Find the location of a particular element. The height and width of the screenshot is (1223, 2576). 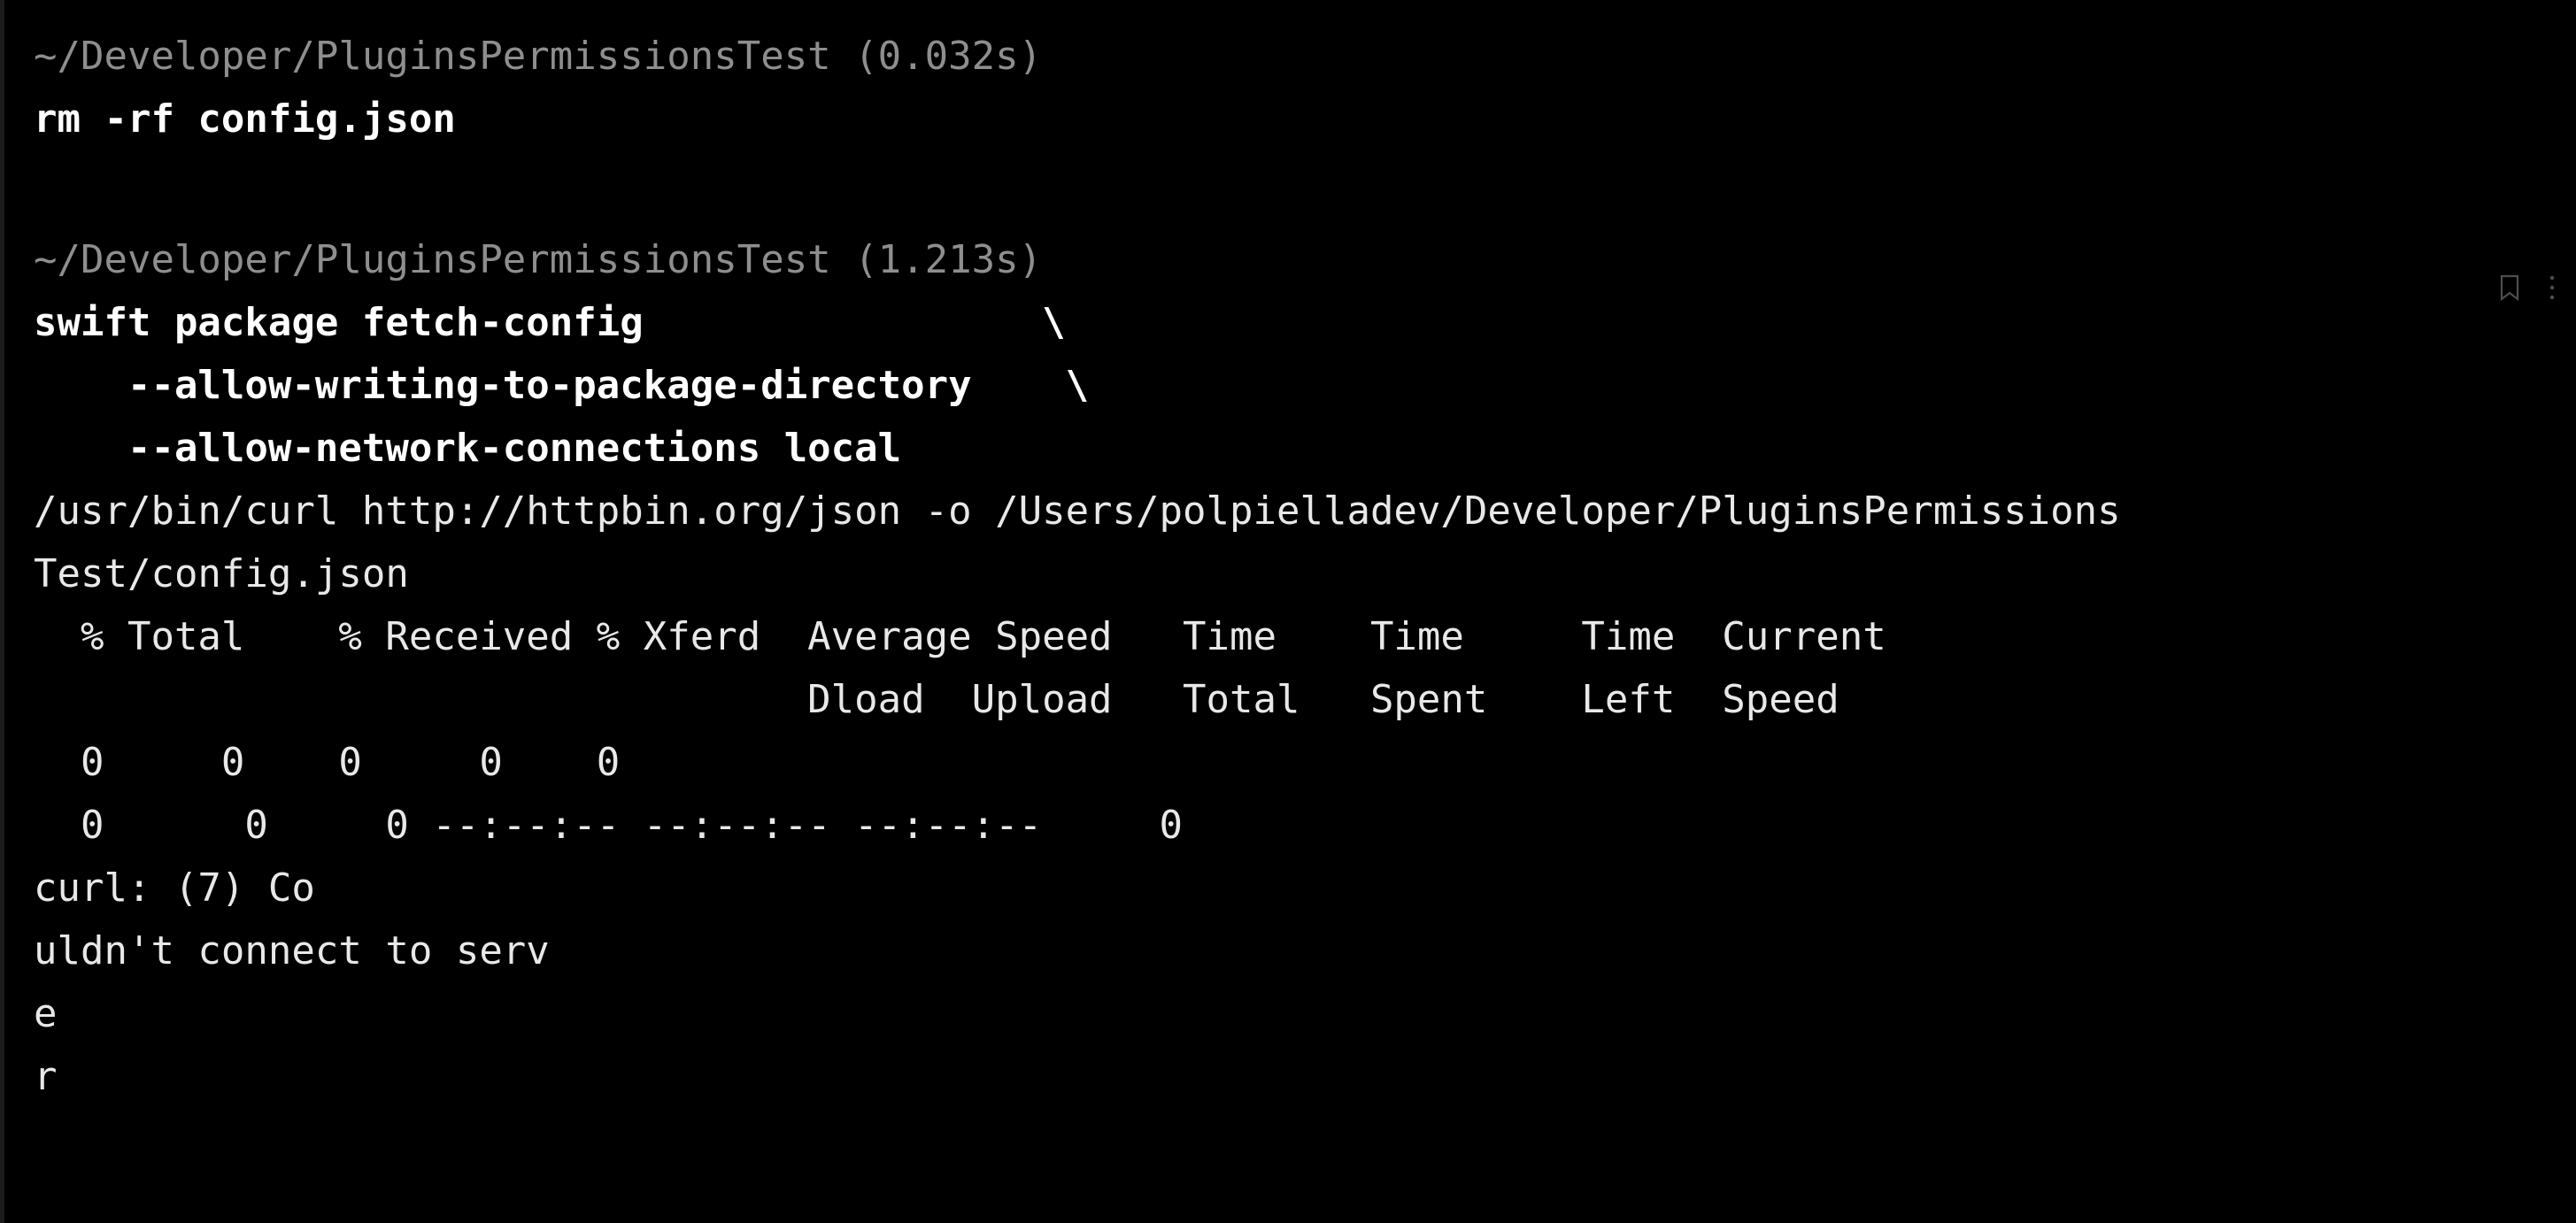

output-line-progress-row-1: 0 0 0 0 0 is located at coordinates (327, 762).